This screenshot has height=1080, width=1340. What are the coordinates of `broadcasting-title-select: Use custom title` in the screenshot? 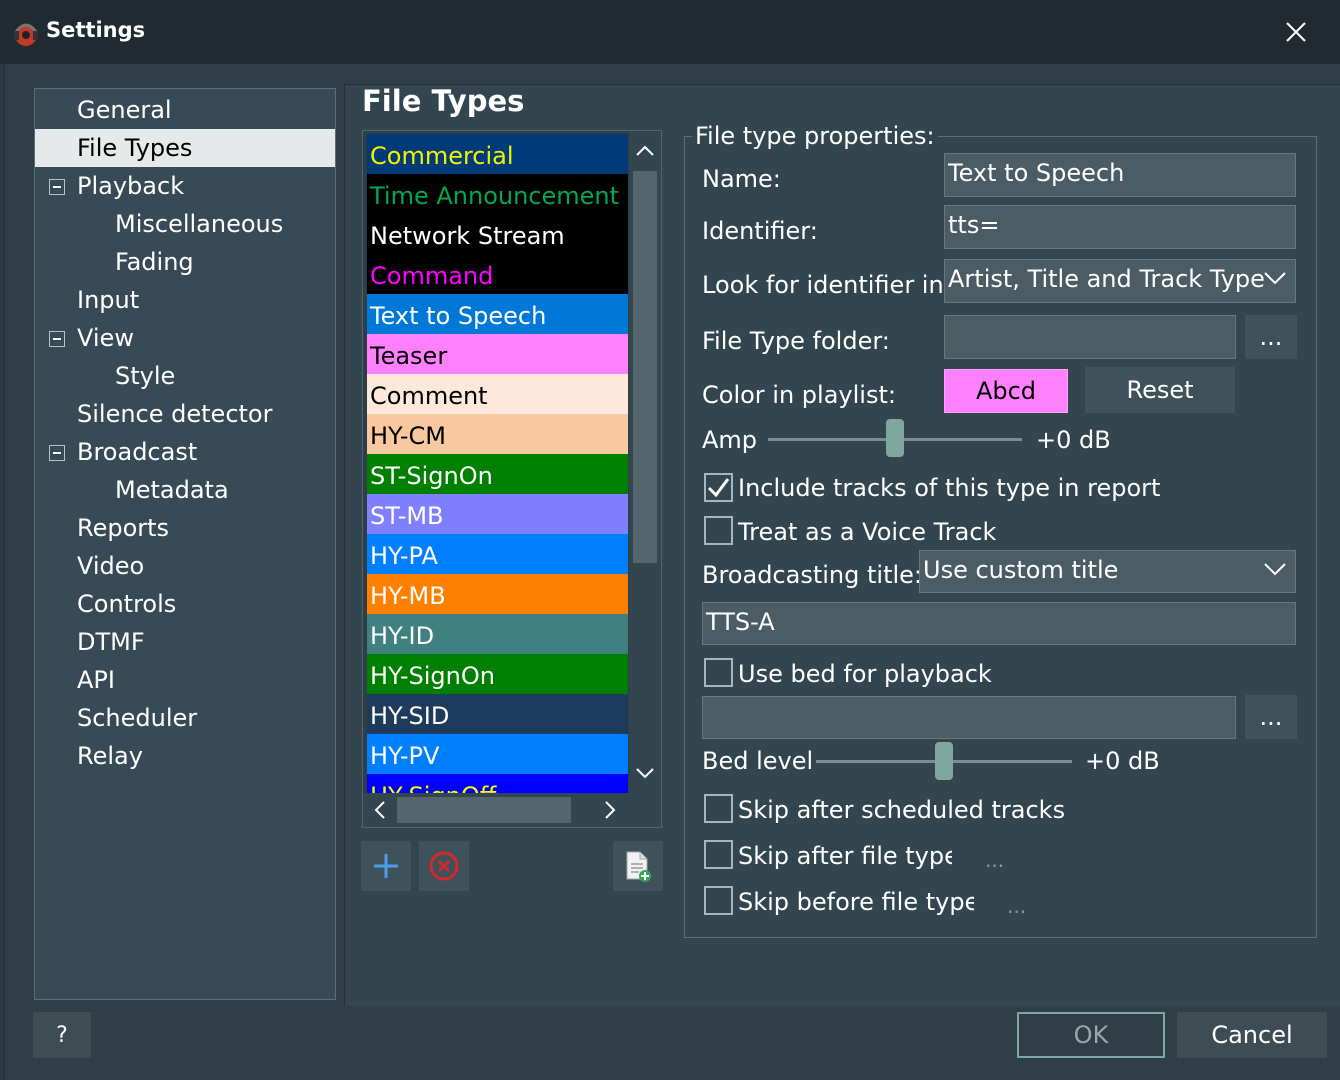 It's located at (1107, 571).